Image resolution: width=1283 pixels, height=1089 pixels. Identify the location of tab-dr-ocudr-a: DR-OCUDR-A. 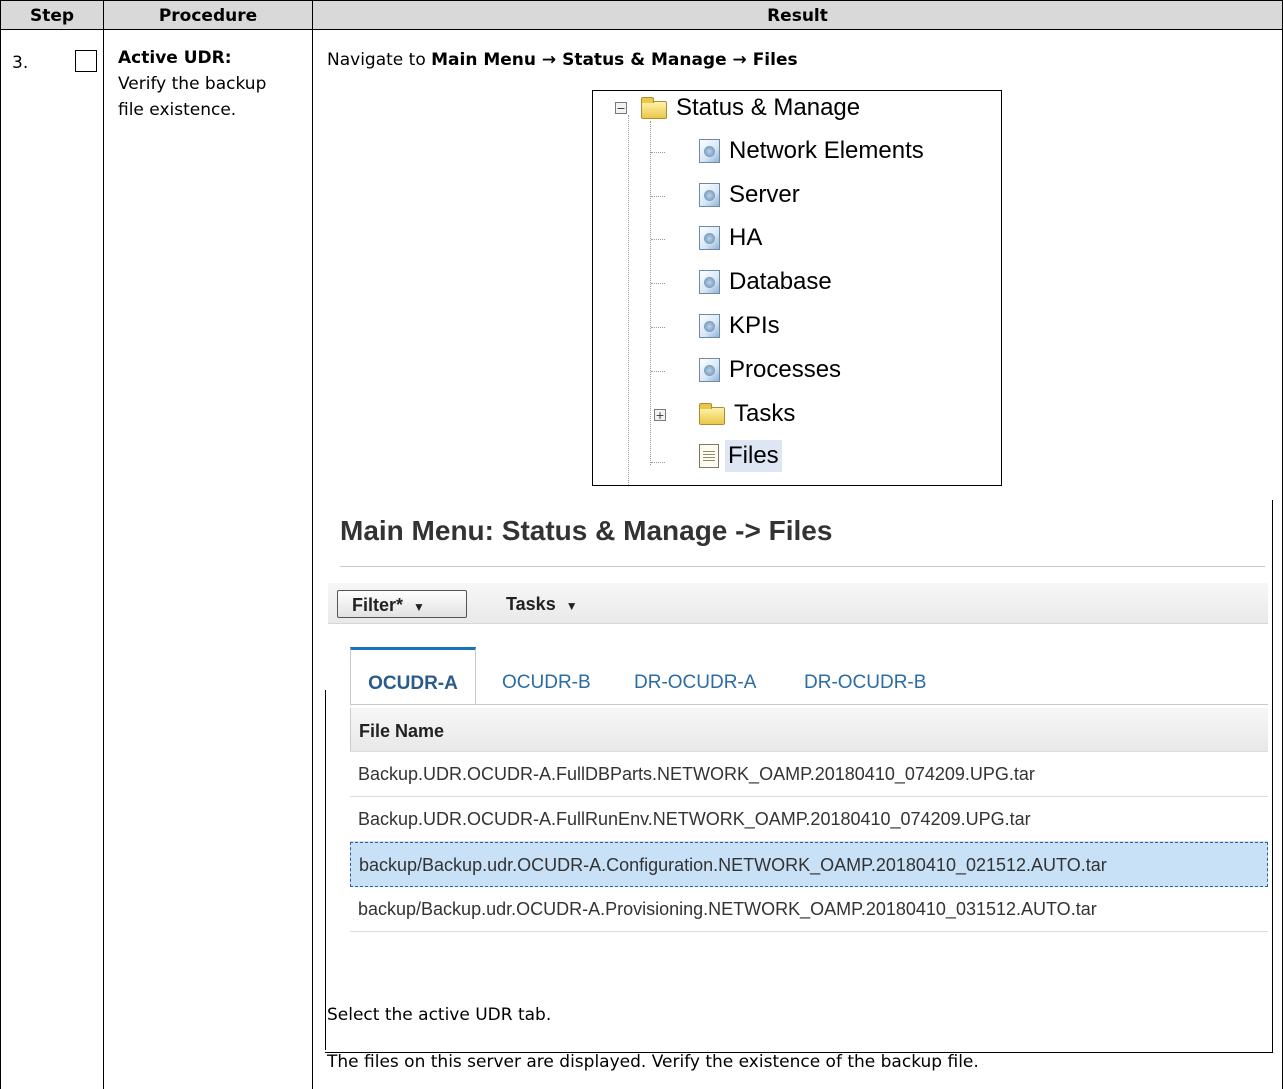
(695, 676).